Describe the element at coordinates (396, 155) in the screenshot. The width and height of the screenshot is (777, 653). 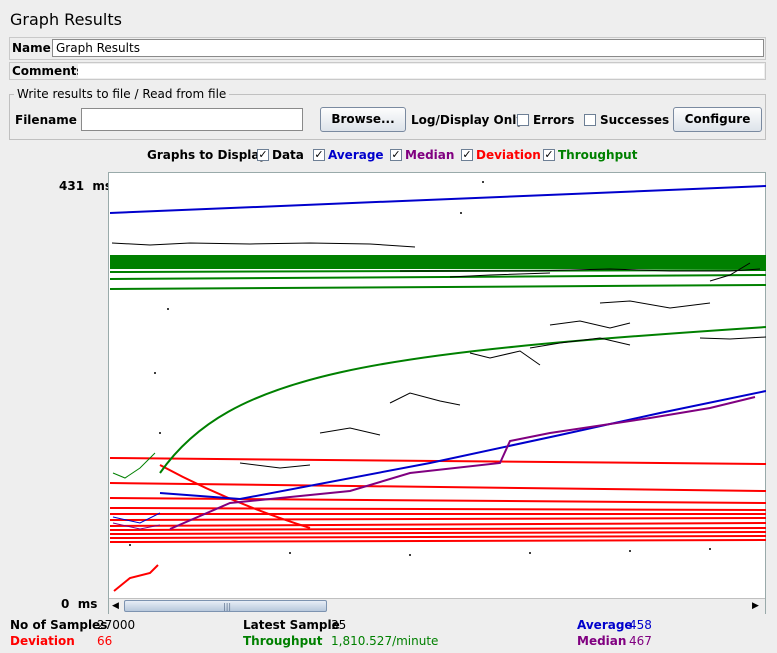
I see `median-checkbox: ✓` at that location.